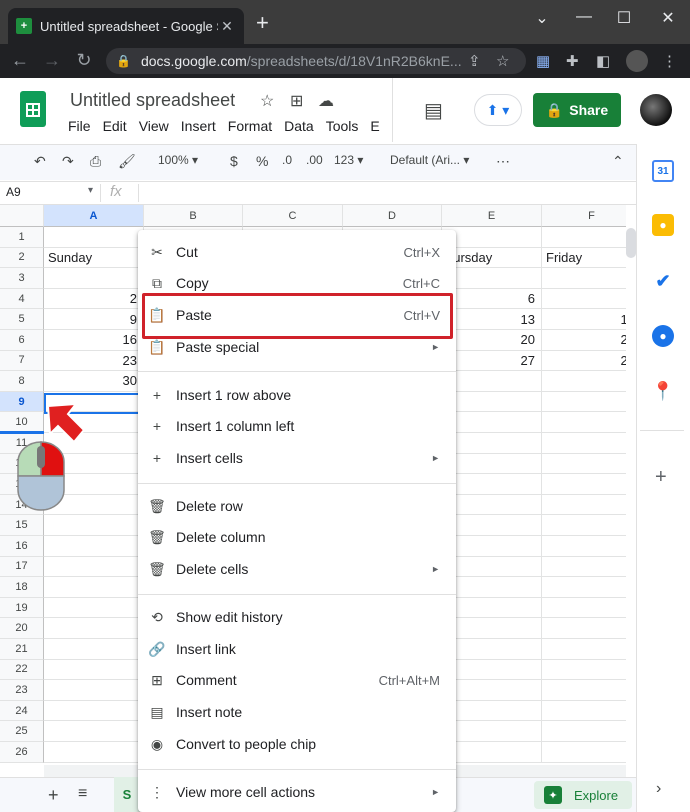 The width and height of the screenshot is (690, 812). I want to click on menu-item-view-more-cell-actions: ⋮ View more cell actions ►, so click(297, 792).